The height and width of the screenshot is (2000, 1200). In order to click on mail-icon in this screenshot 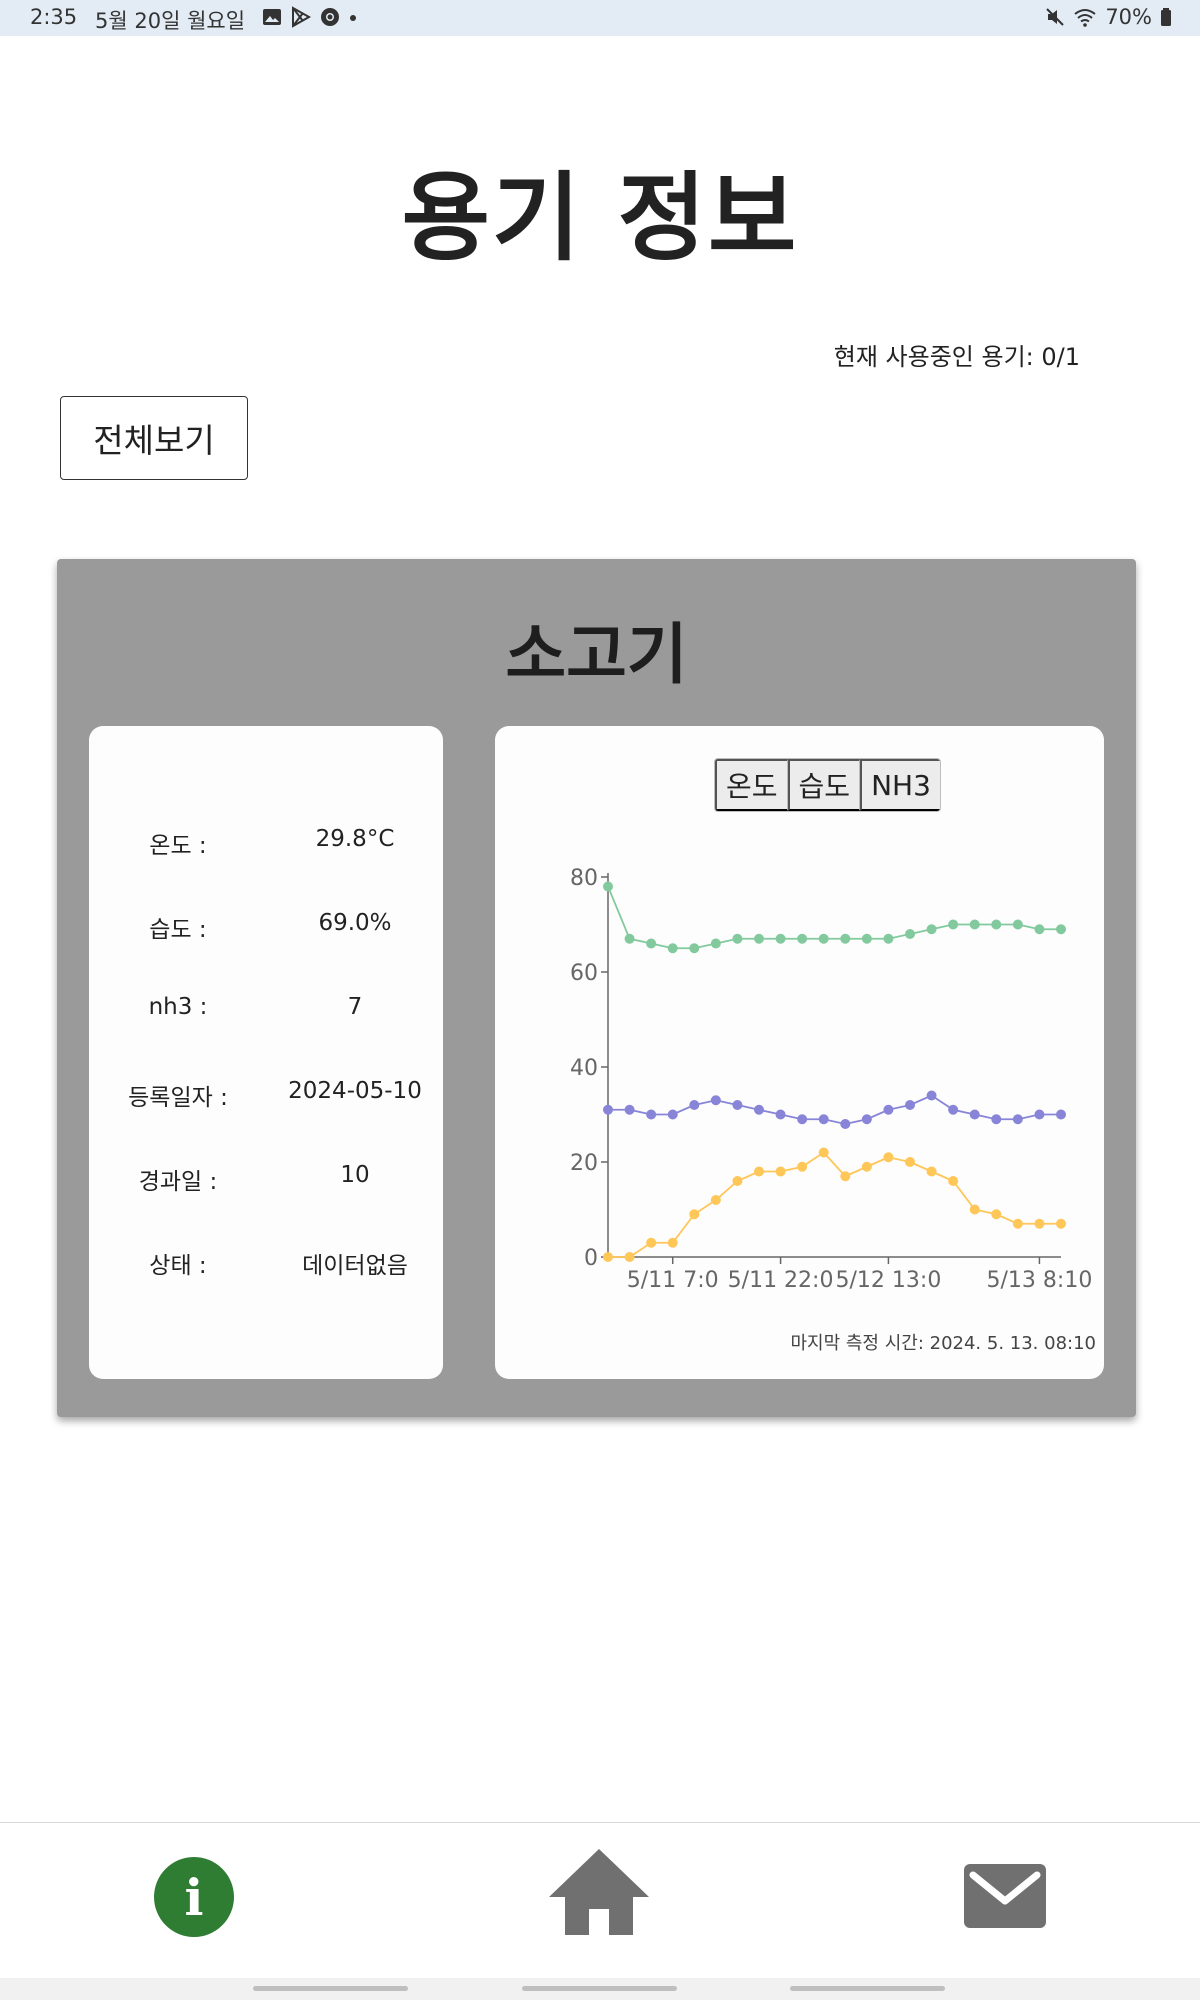, I will do `click(1005, 1896)`.